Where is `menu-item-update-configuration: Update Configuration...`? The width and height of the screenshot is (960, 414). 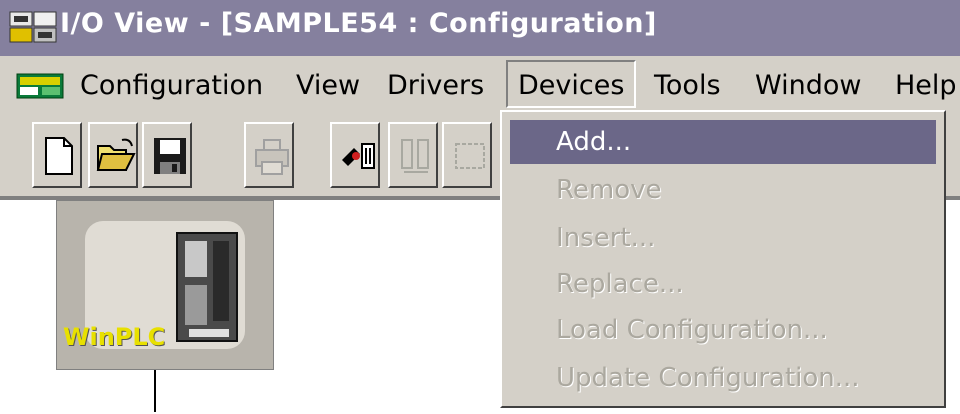
menu-item-update-configuration: Update Configuration... is located at coordinates (723, 378).